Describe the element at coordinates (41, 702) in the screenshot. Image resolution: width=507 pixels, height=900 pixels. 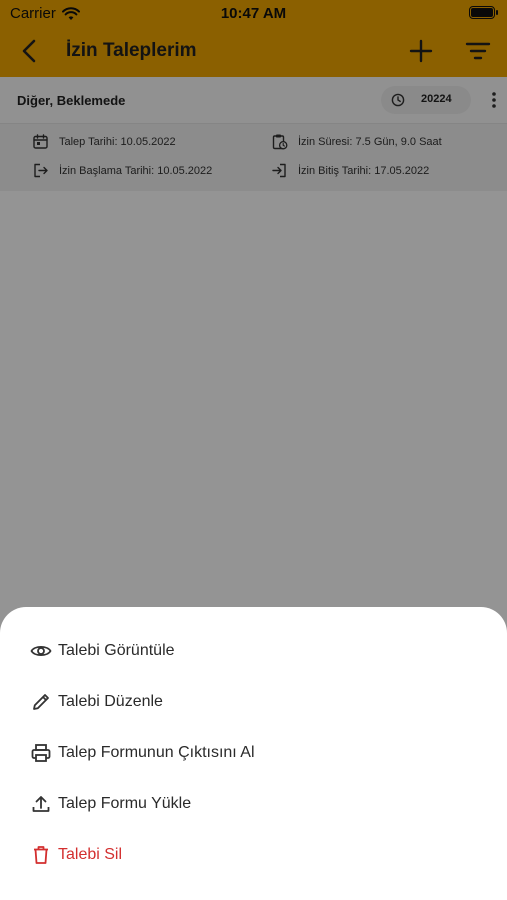
I see `pencil-icon` at that location.